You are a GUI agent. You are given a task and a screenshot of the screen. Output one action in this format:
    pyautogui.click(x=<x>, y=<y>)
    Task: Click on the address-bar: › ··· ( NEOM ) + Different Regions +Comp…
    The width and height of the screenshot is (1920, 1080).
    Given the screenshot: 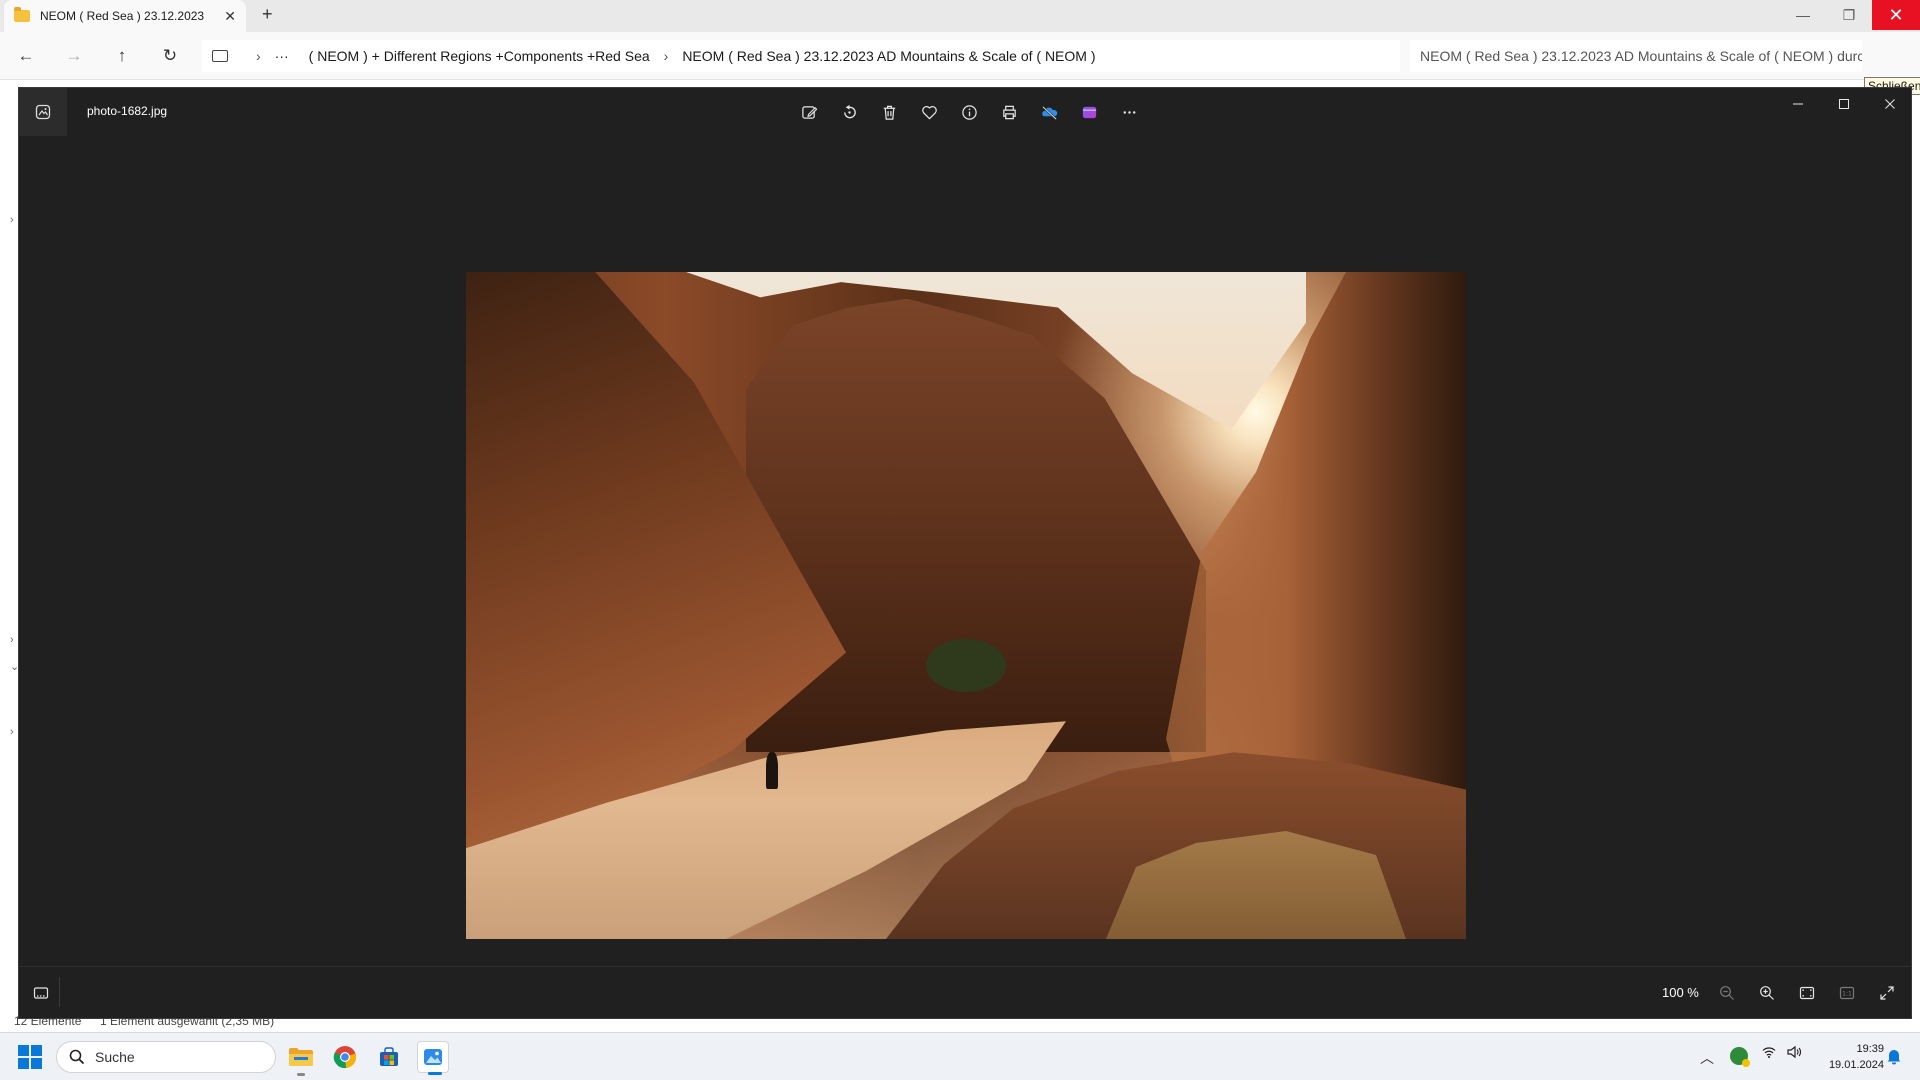 What is the action you would take?
    pyautogui.click(x=801, y=56)
    